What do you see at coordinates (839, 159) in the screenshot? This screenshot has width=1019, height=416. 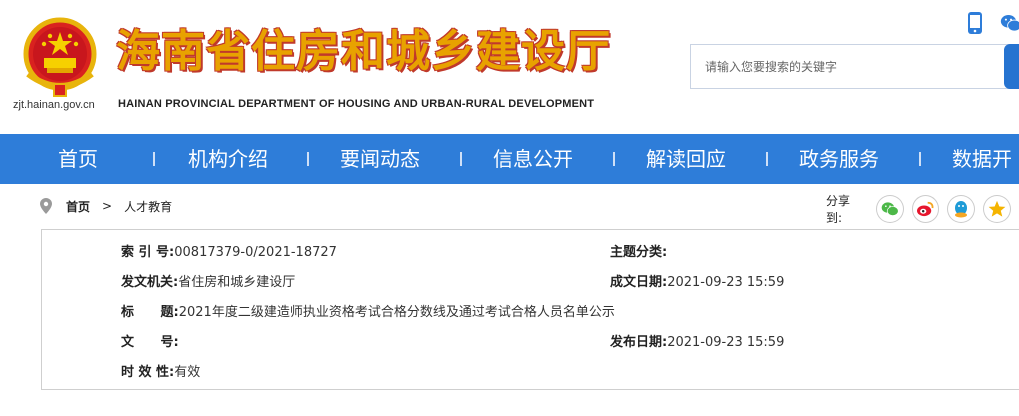 I see `nav-item-services: 政务服务` at bounding box center [839, 159].